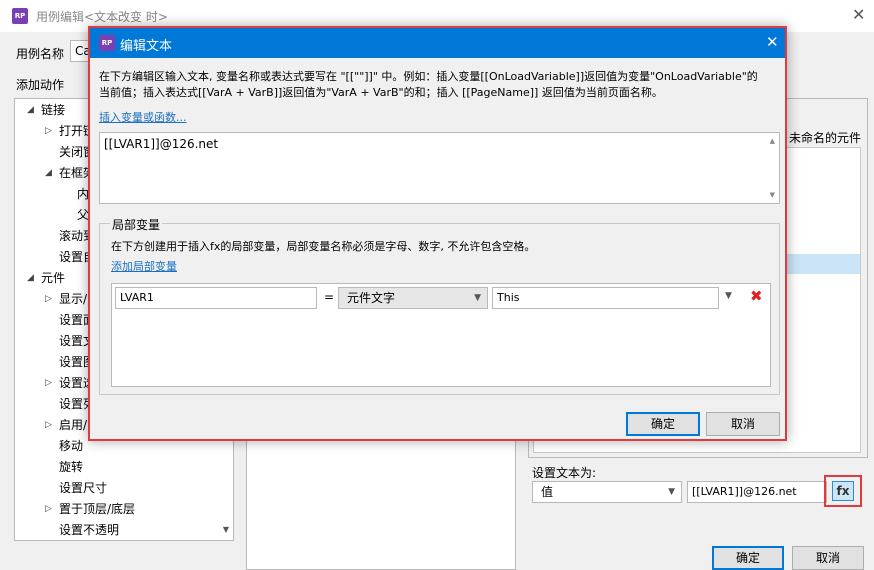 The width and height of the screenshot is (874, 570). I want to click on outer-ok-button: 确定, so click(748, 558).